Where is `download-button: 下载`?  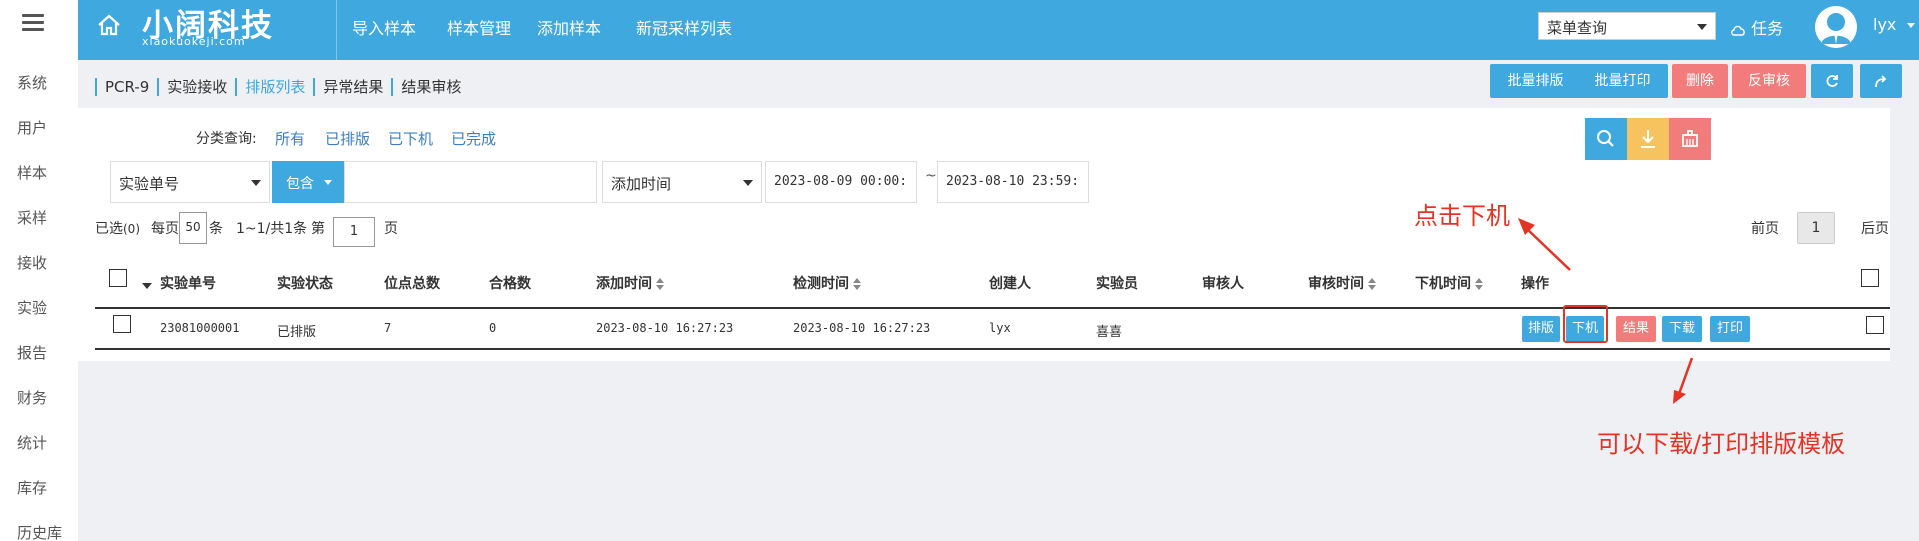
download-button: 下载 is located at coordinates (1682, 329).